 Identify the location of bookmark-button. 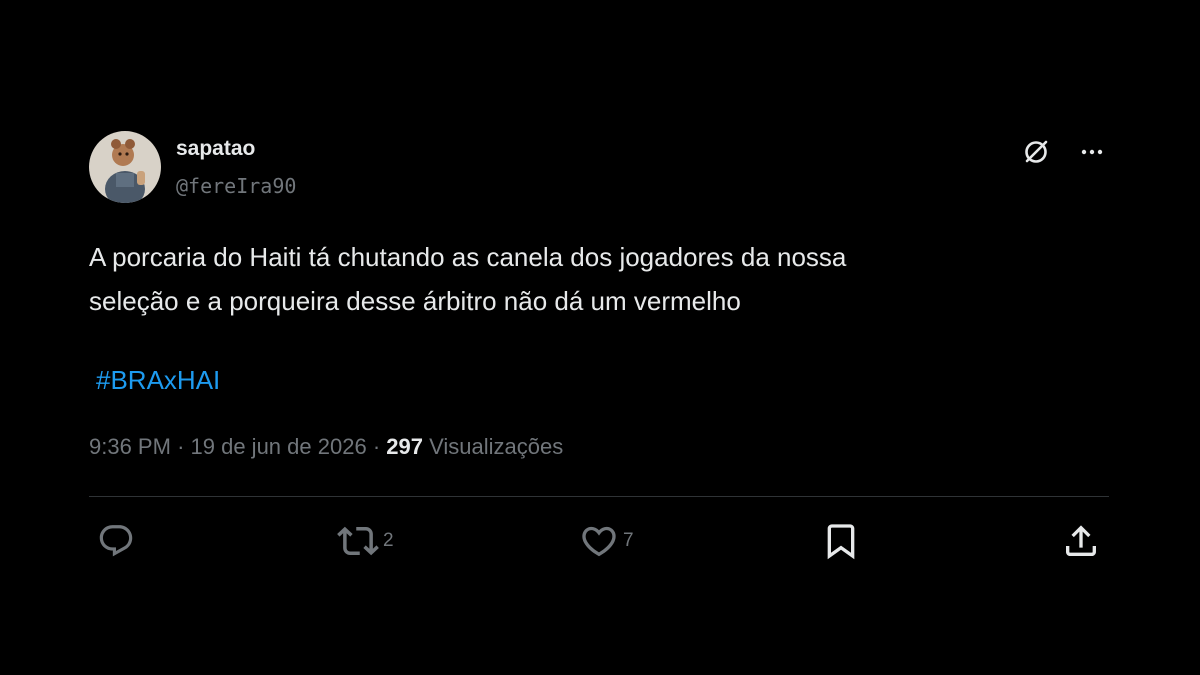
(841, 541).